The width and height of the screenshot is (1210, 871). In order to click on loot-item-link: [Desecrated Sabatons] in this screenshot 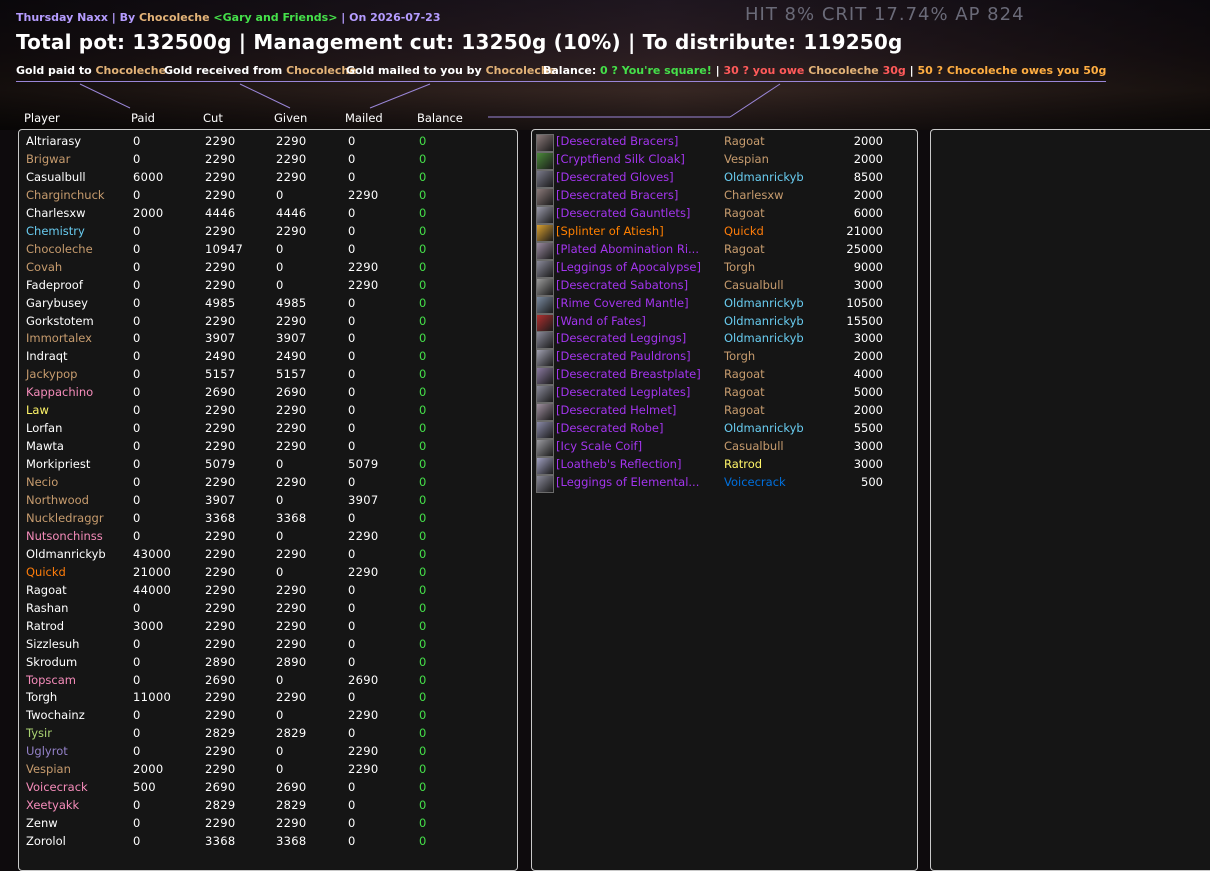, I will do `click(622, 285)`.